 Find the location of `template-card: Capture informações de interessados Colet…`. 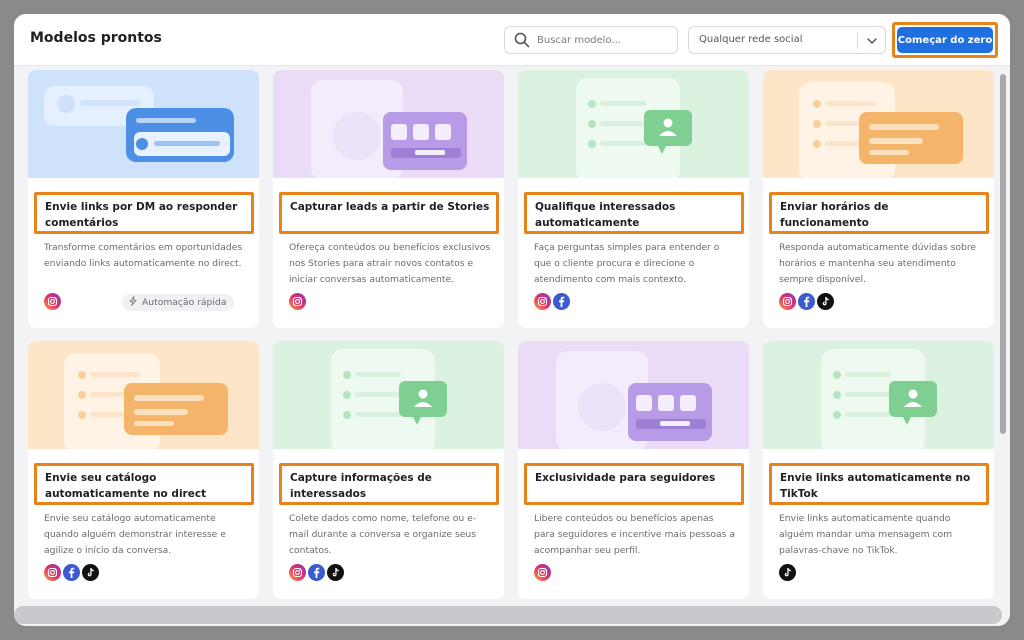

template-card: Capture informações de interessados Colet… is located at coordinates (388, 470).